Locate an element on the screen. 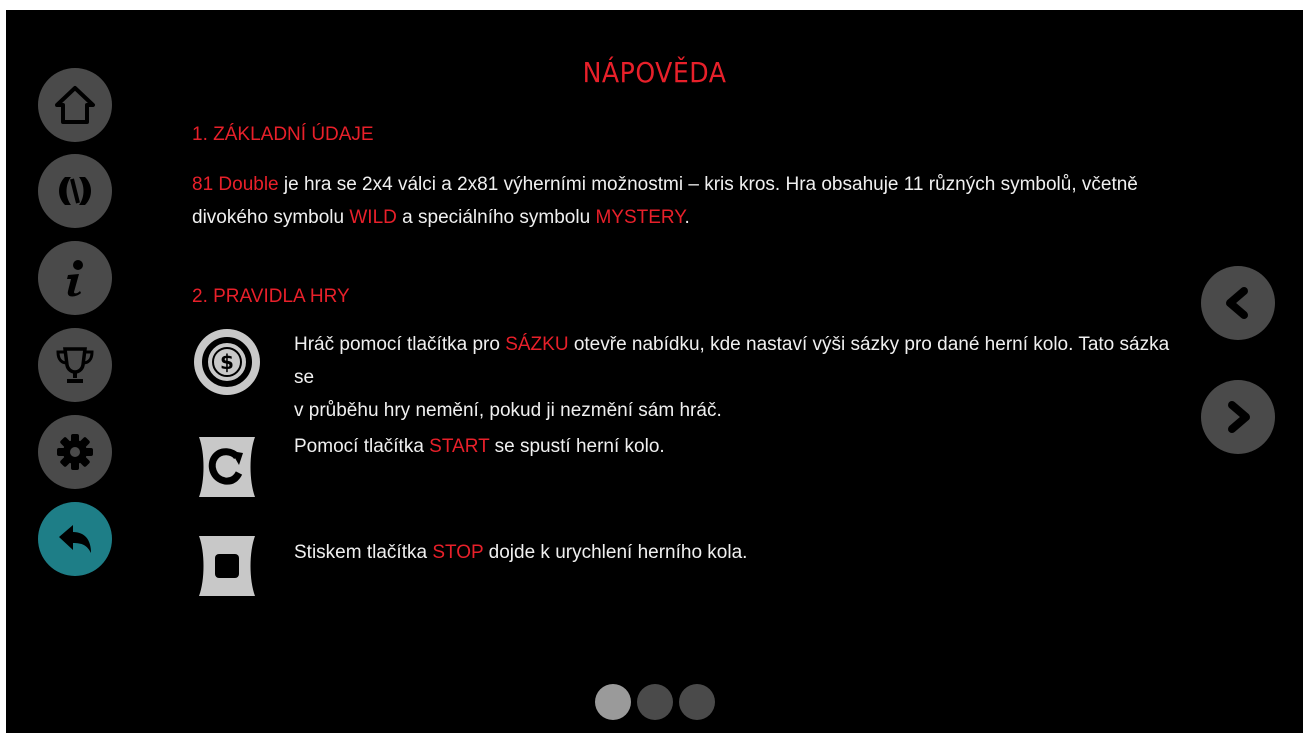 The height and width of the screenshot is (733, 1309). start-text-b: se spustí herní kolo. is located at coordinates (577, 446).